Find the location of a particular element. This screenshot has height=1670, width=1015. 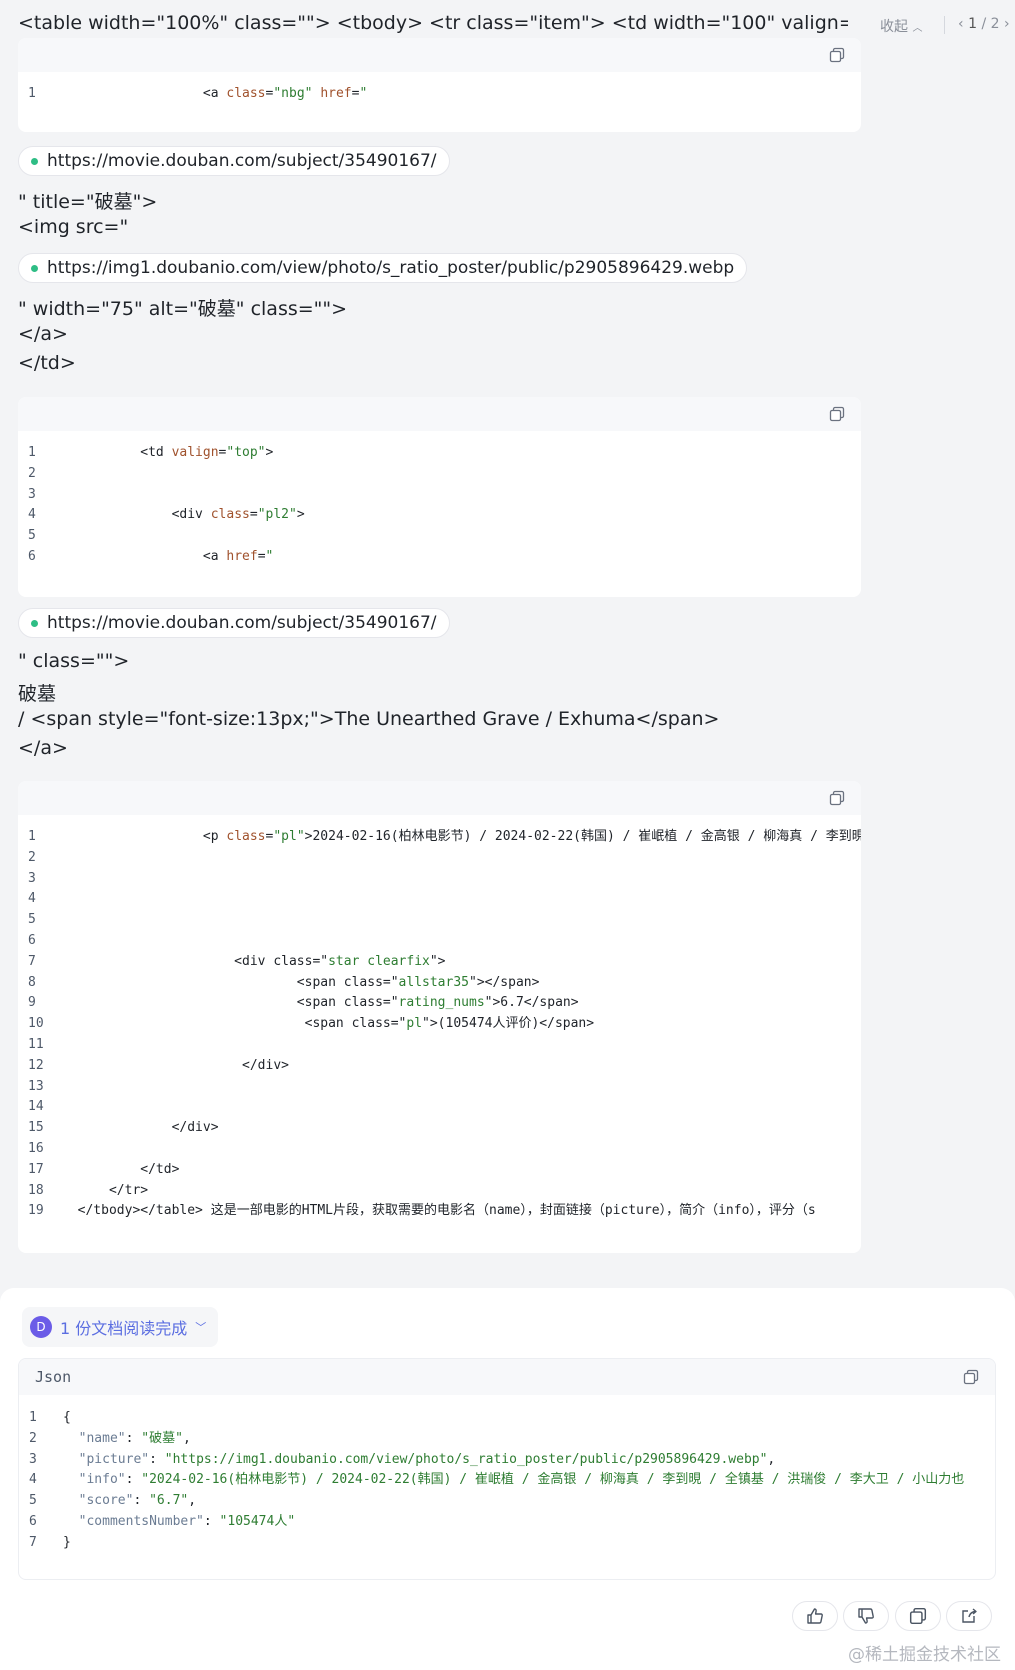

share-button is located at coordinates (969, 1616).